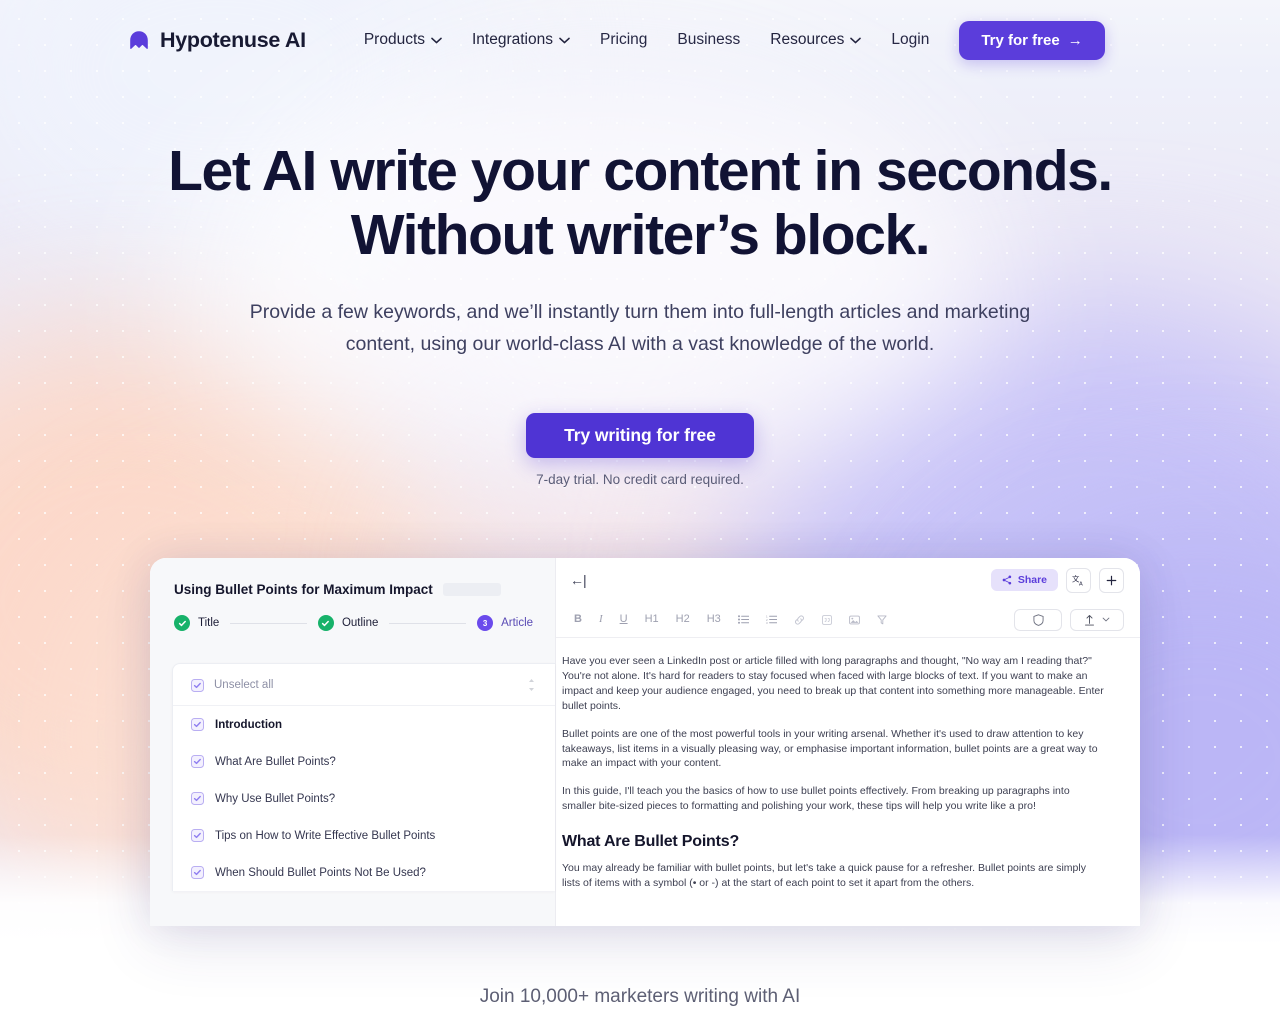 This screenshot has height=1024, width=1280. I want to click on outline-select-all-row: Unselect all, so click(364, 685).